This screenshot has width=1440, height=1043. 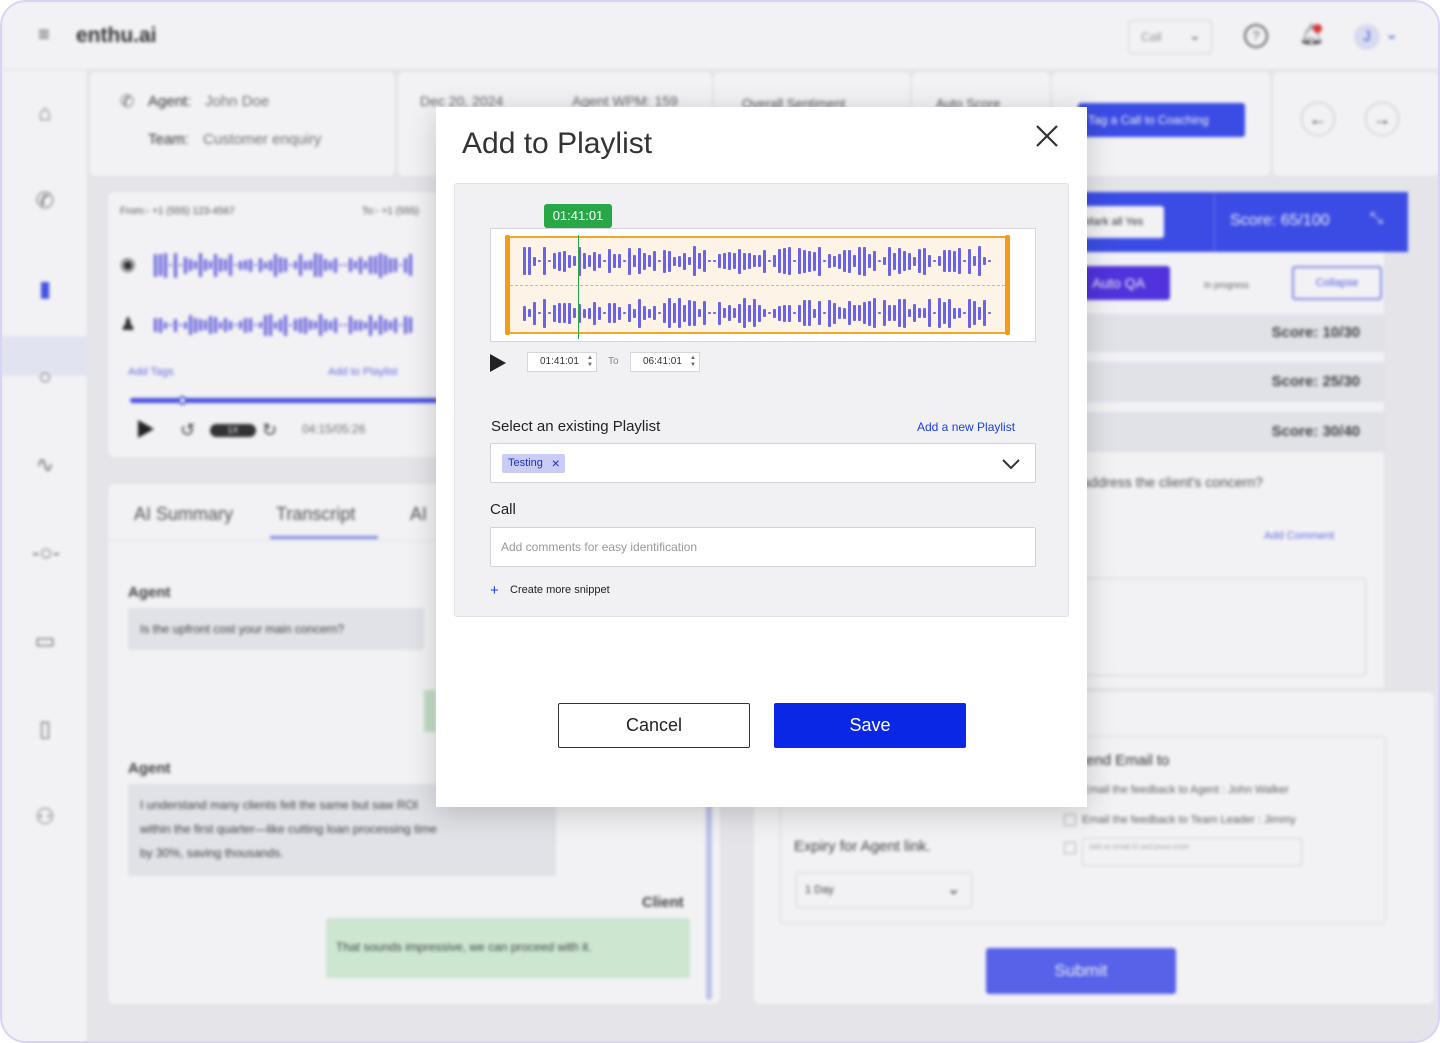 I want to click on start-time-spinner-icon: ▲ ▼, so click(x=590, y=362).